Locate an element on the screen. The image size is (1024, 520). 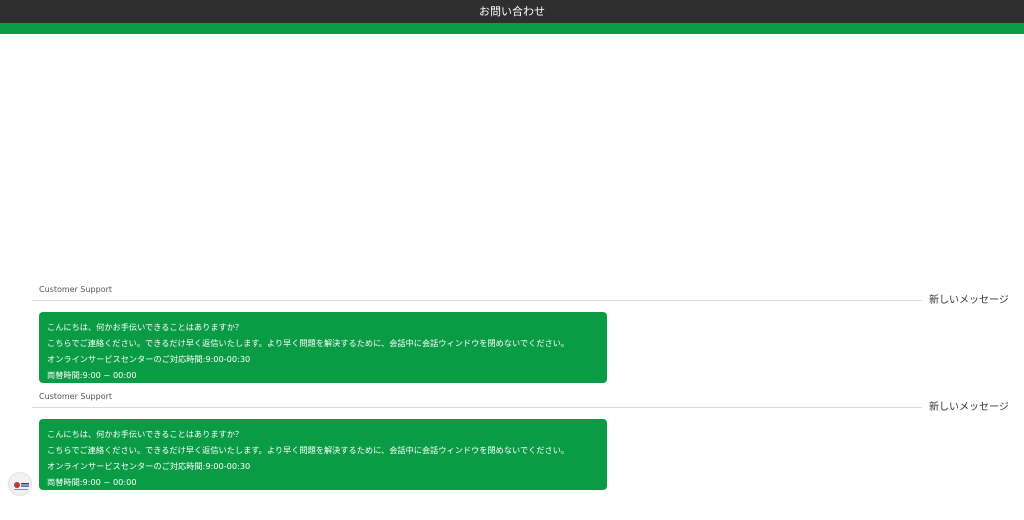
page-title: お問い合わせ is located at coordinates (512, 11).